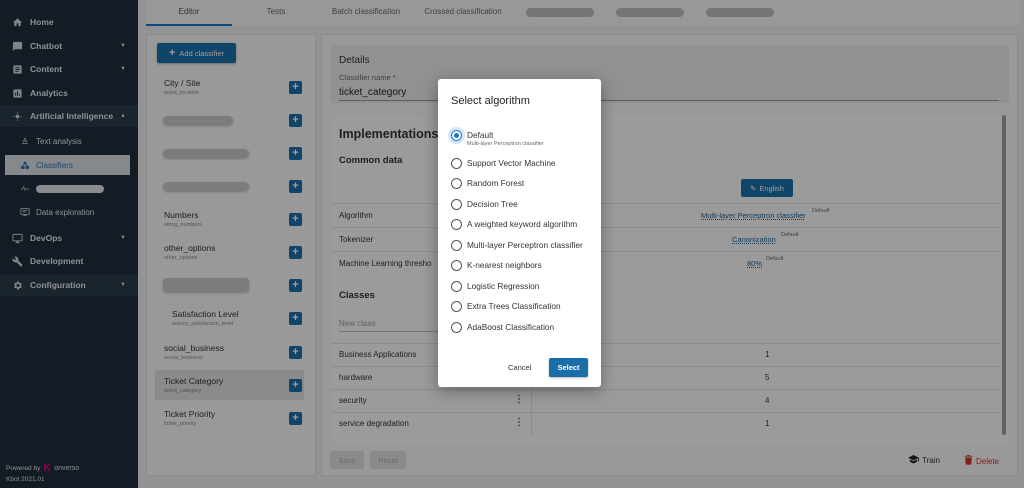 This screenshot has height=488, width=1024. I want to click on option-label: Random Forest, so click(496, 183).